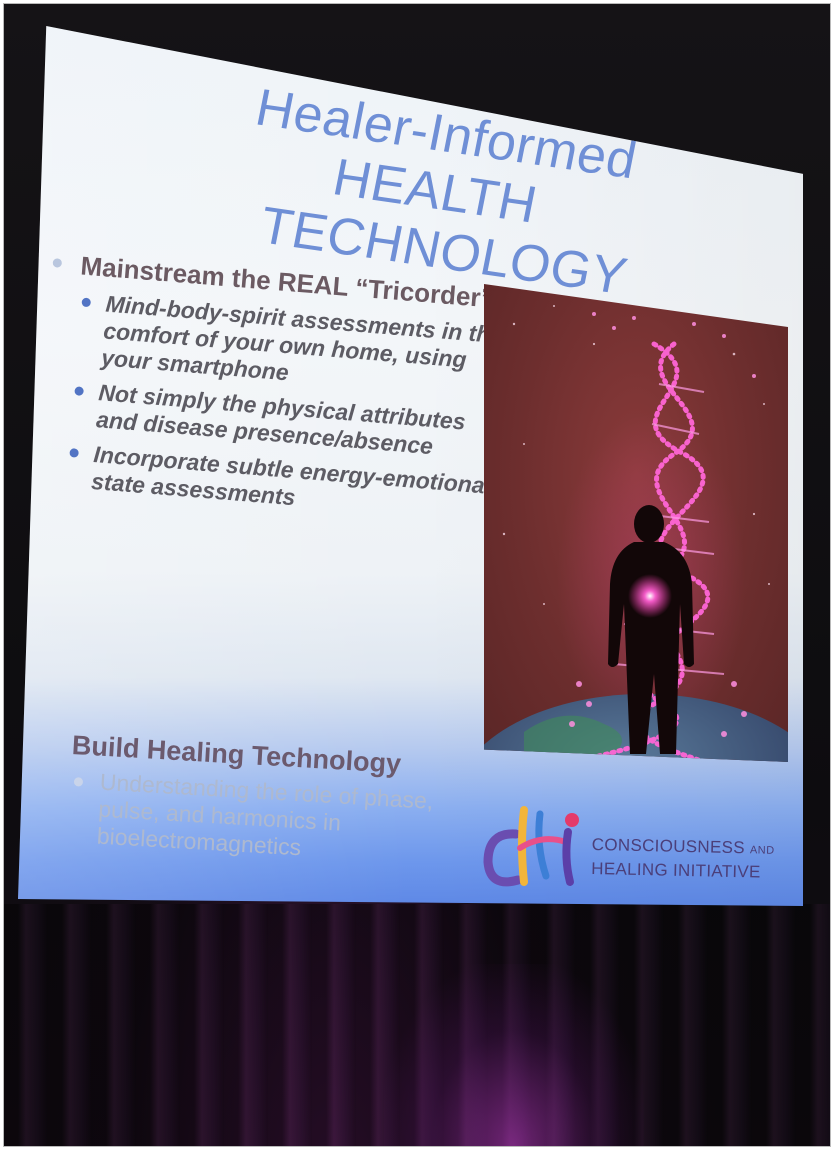 Image resolution: width=836 pixels, height=1152 pixels. Describe the element at coordinates (676, 870) in the screenshot. I see `logo-line-2: HEALING INITIATIVE` at that location.